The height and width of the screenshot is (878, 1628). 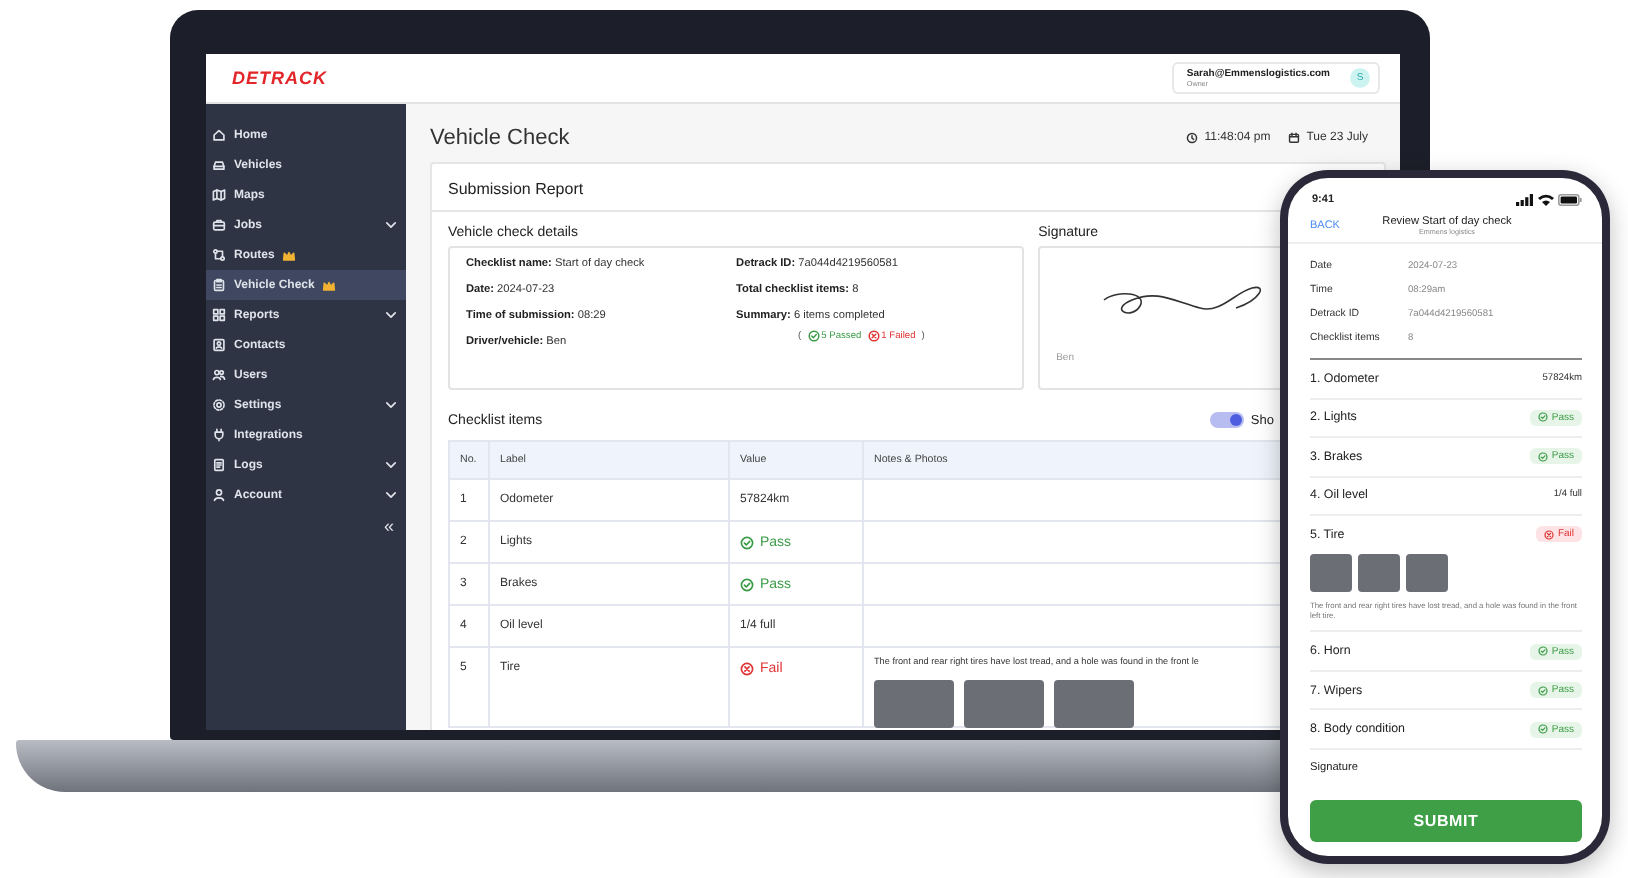 I want to click on briefcase-icon, so click(x=219, y=225).